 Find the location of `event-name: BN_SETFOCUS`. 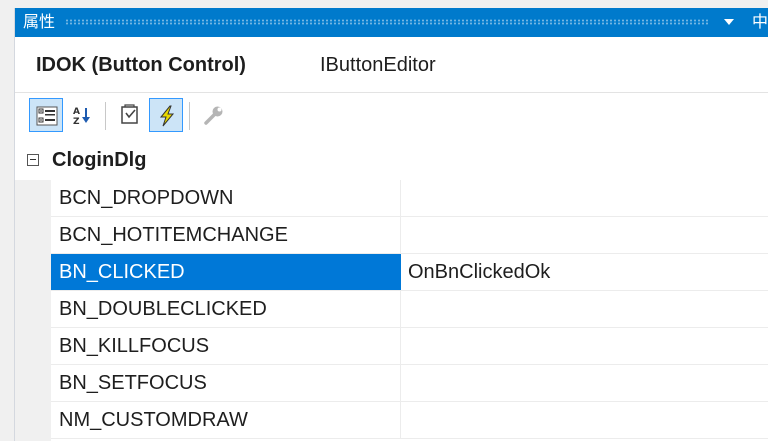

event-name: BN_SETFOCUS is located at coordinates (226, 383).